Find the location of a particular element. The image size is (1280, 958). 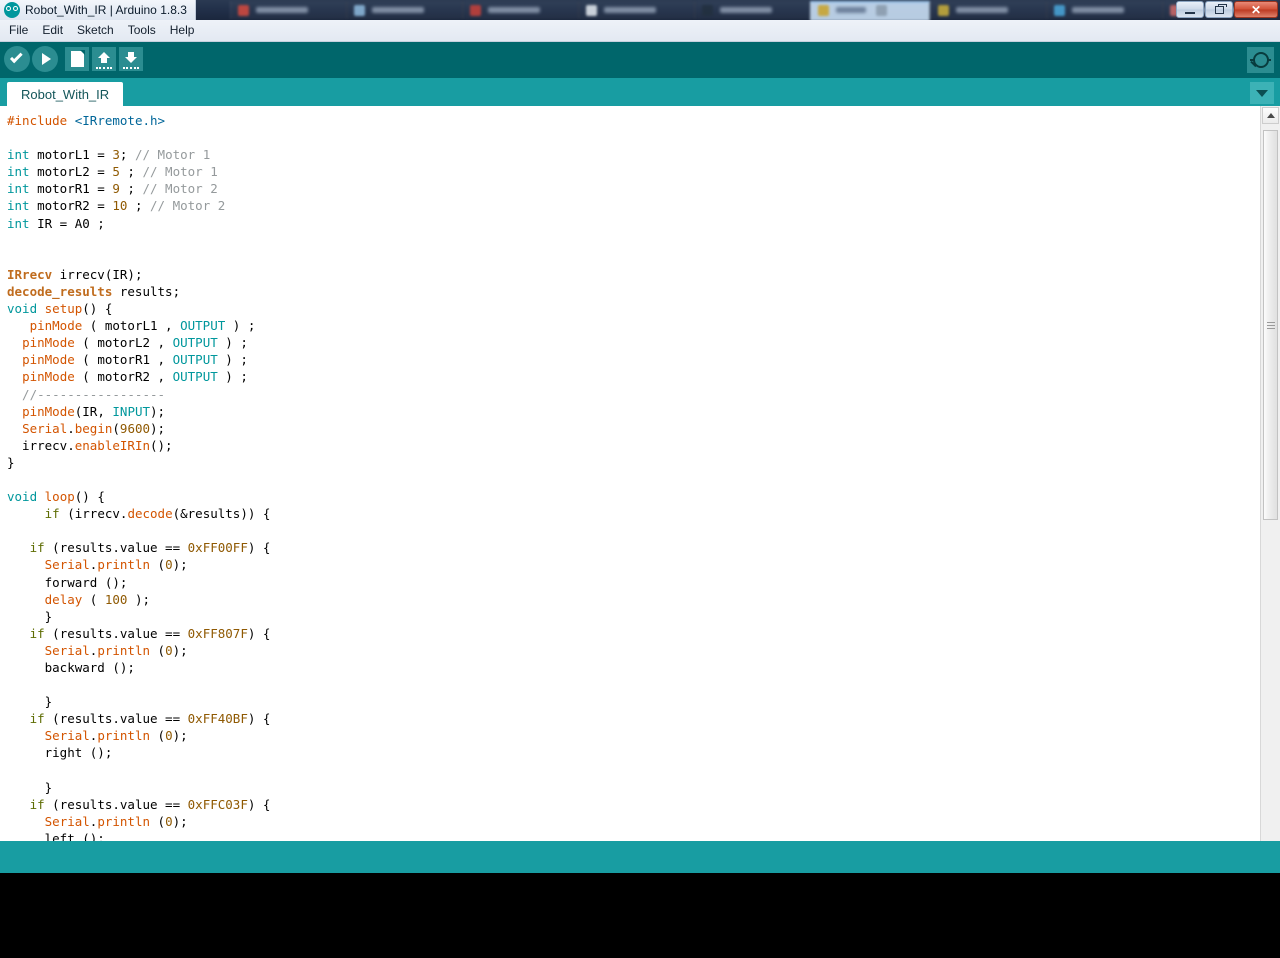

editor-scrollbar is located at coordinates (1270, 473).